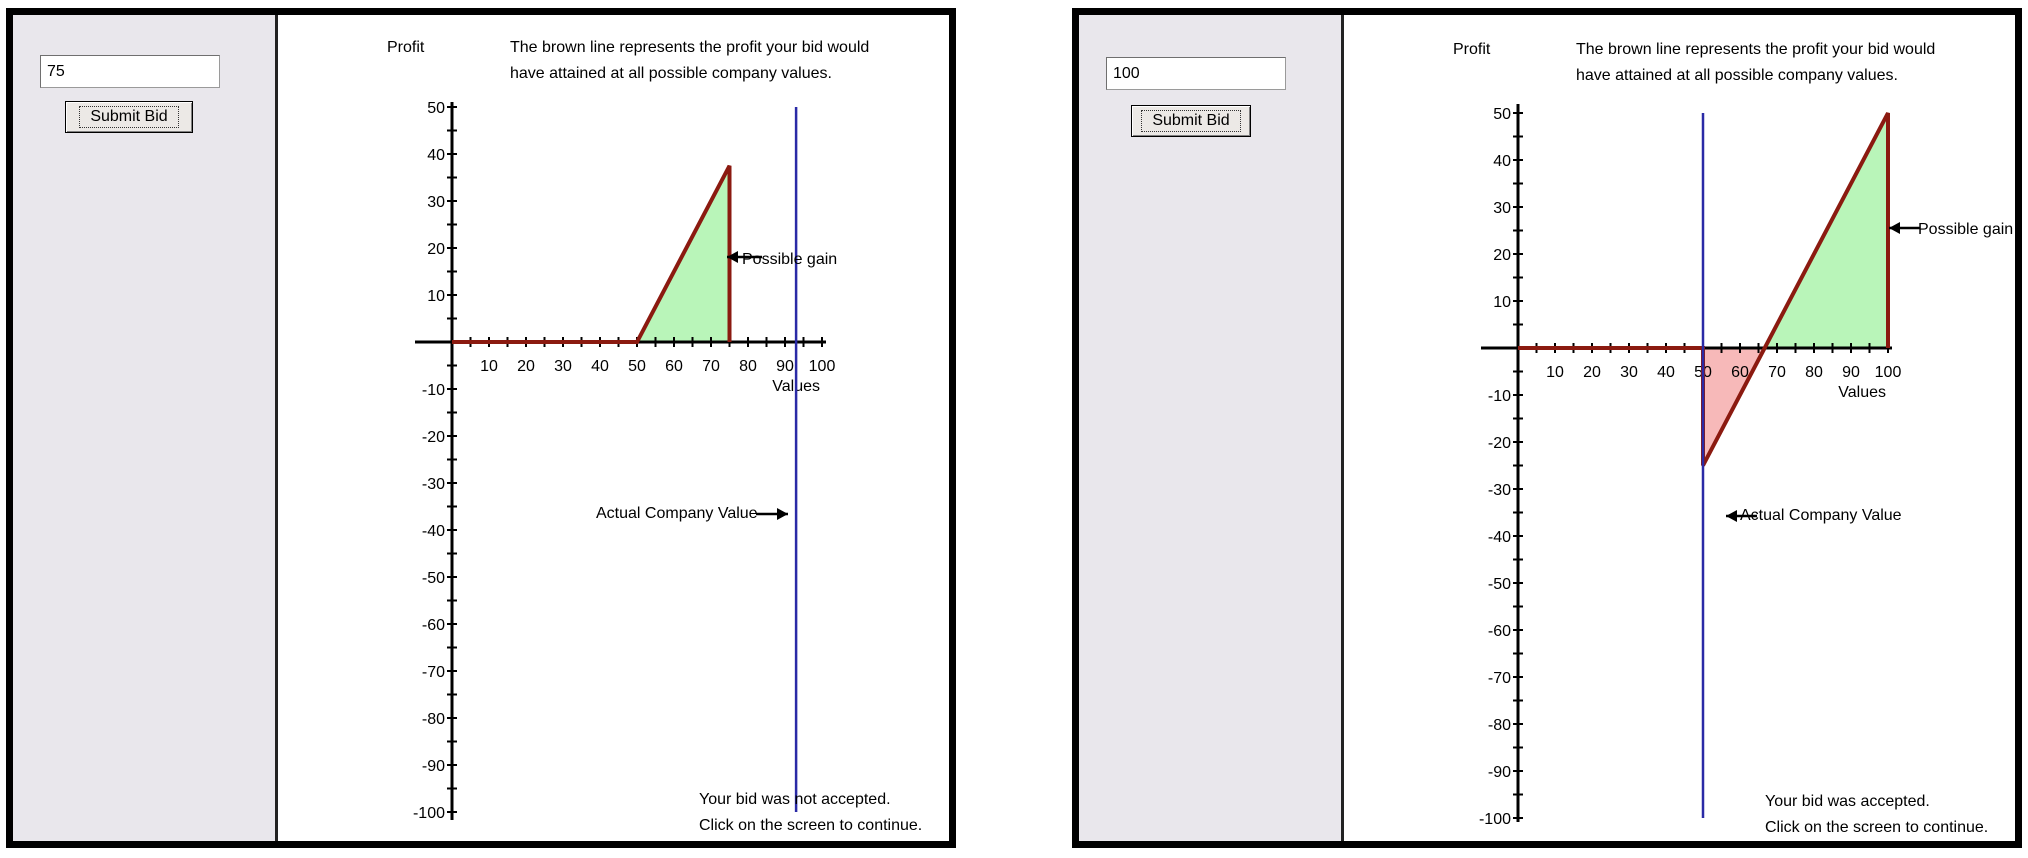  Describe the element at coordinates (1847, 801) in the screenshot. I see `bid-status-line1: Your bid was accepted.` at that location.